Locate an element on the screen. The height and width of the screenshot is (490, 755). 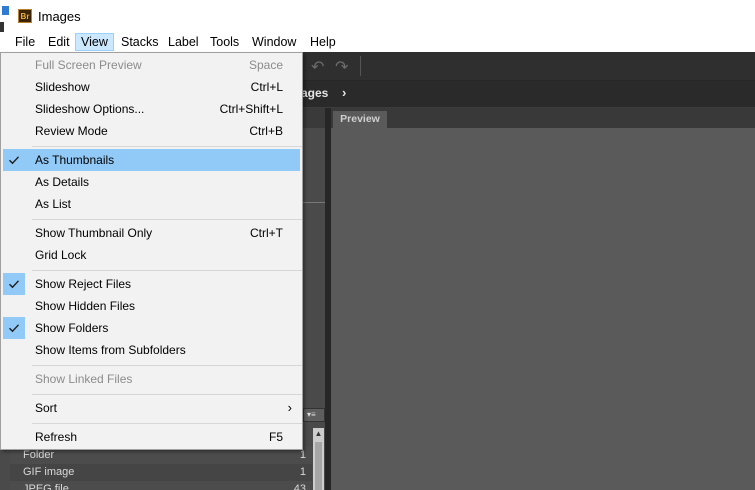
menu-item-slideshow-options: Slideshow Options... Ctrl+Shift+L is located at coordinates (151, 109).